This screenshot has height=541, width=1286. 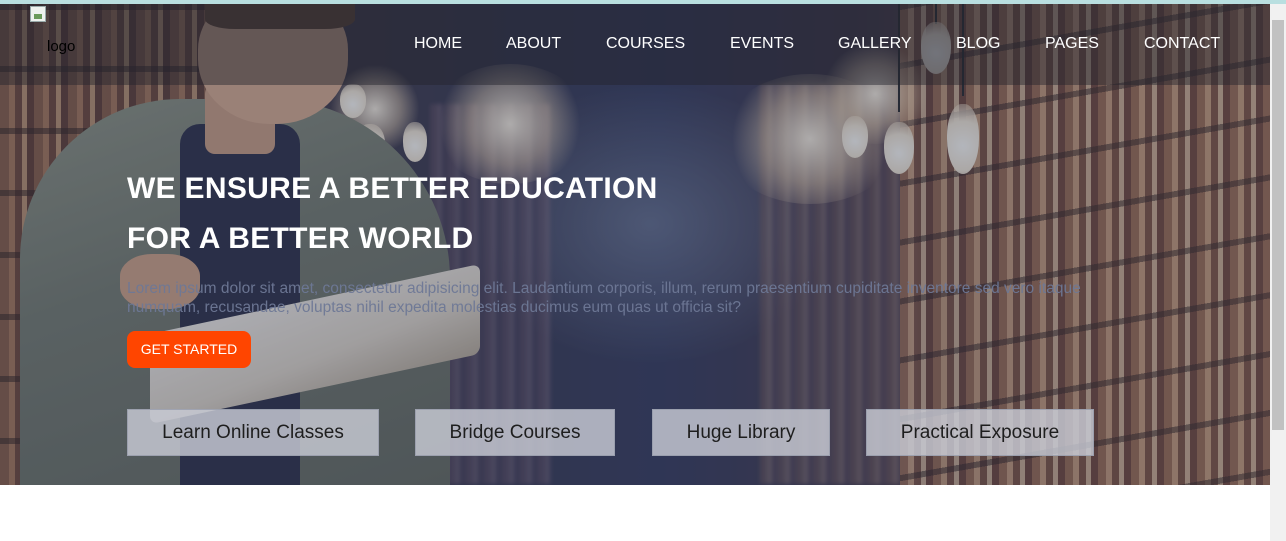 What do you see at coordinates (645, 44) in the screenshot?
I see `nav-courses: COURSES` at bounding box center [645, 44].